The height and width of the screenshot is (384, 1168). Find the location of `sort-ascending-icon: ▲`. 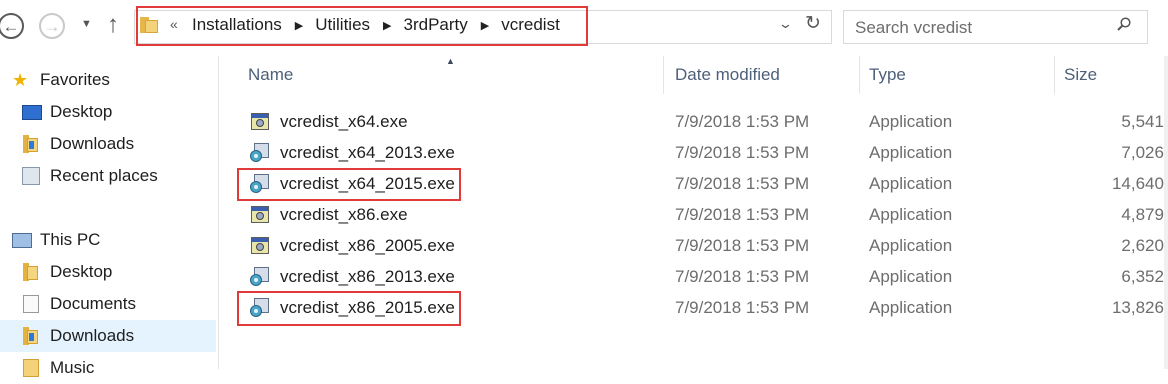

sort-ascending-icon: ▲ is located at coordinates (450, 61).